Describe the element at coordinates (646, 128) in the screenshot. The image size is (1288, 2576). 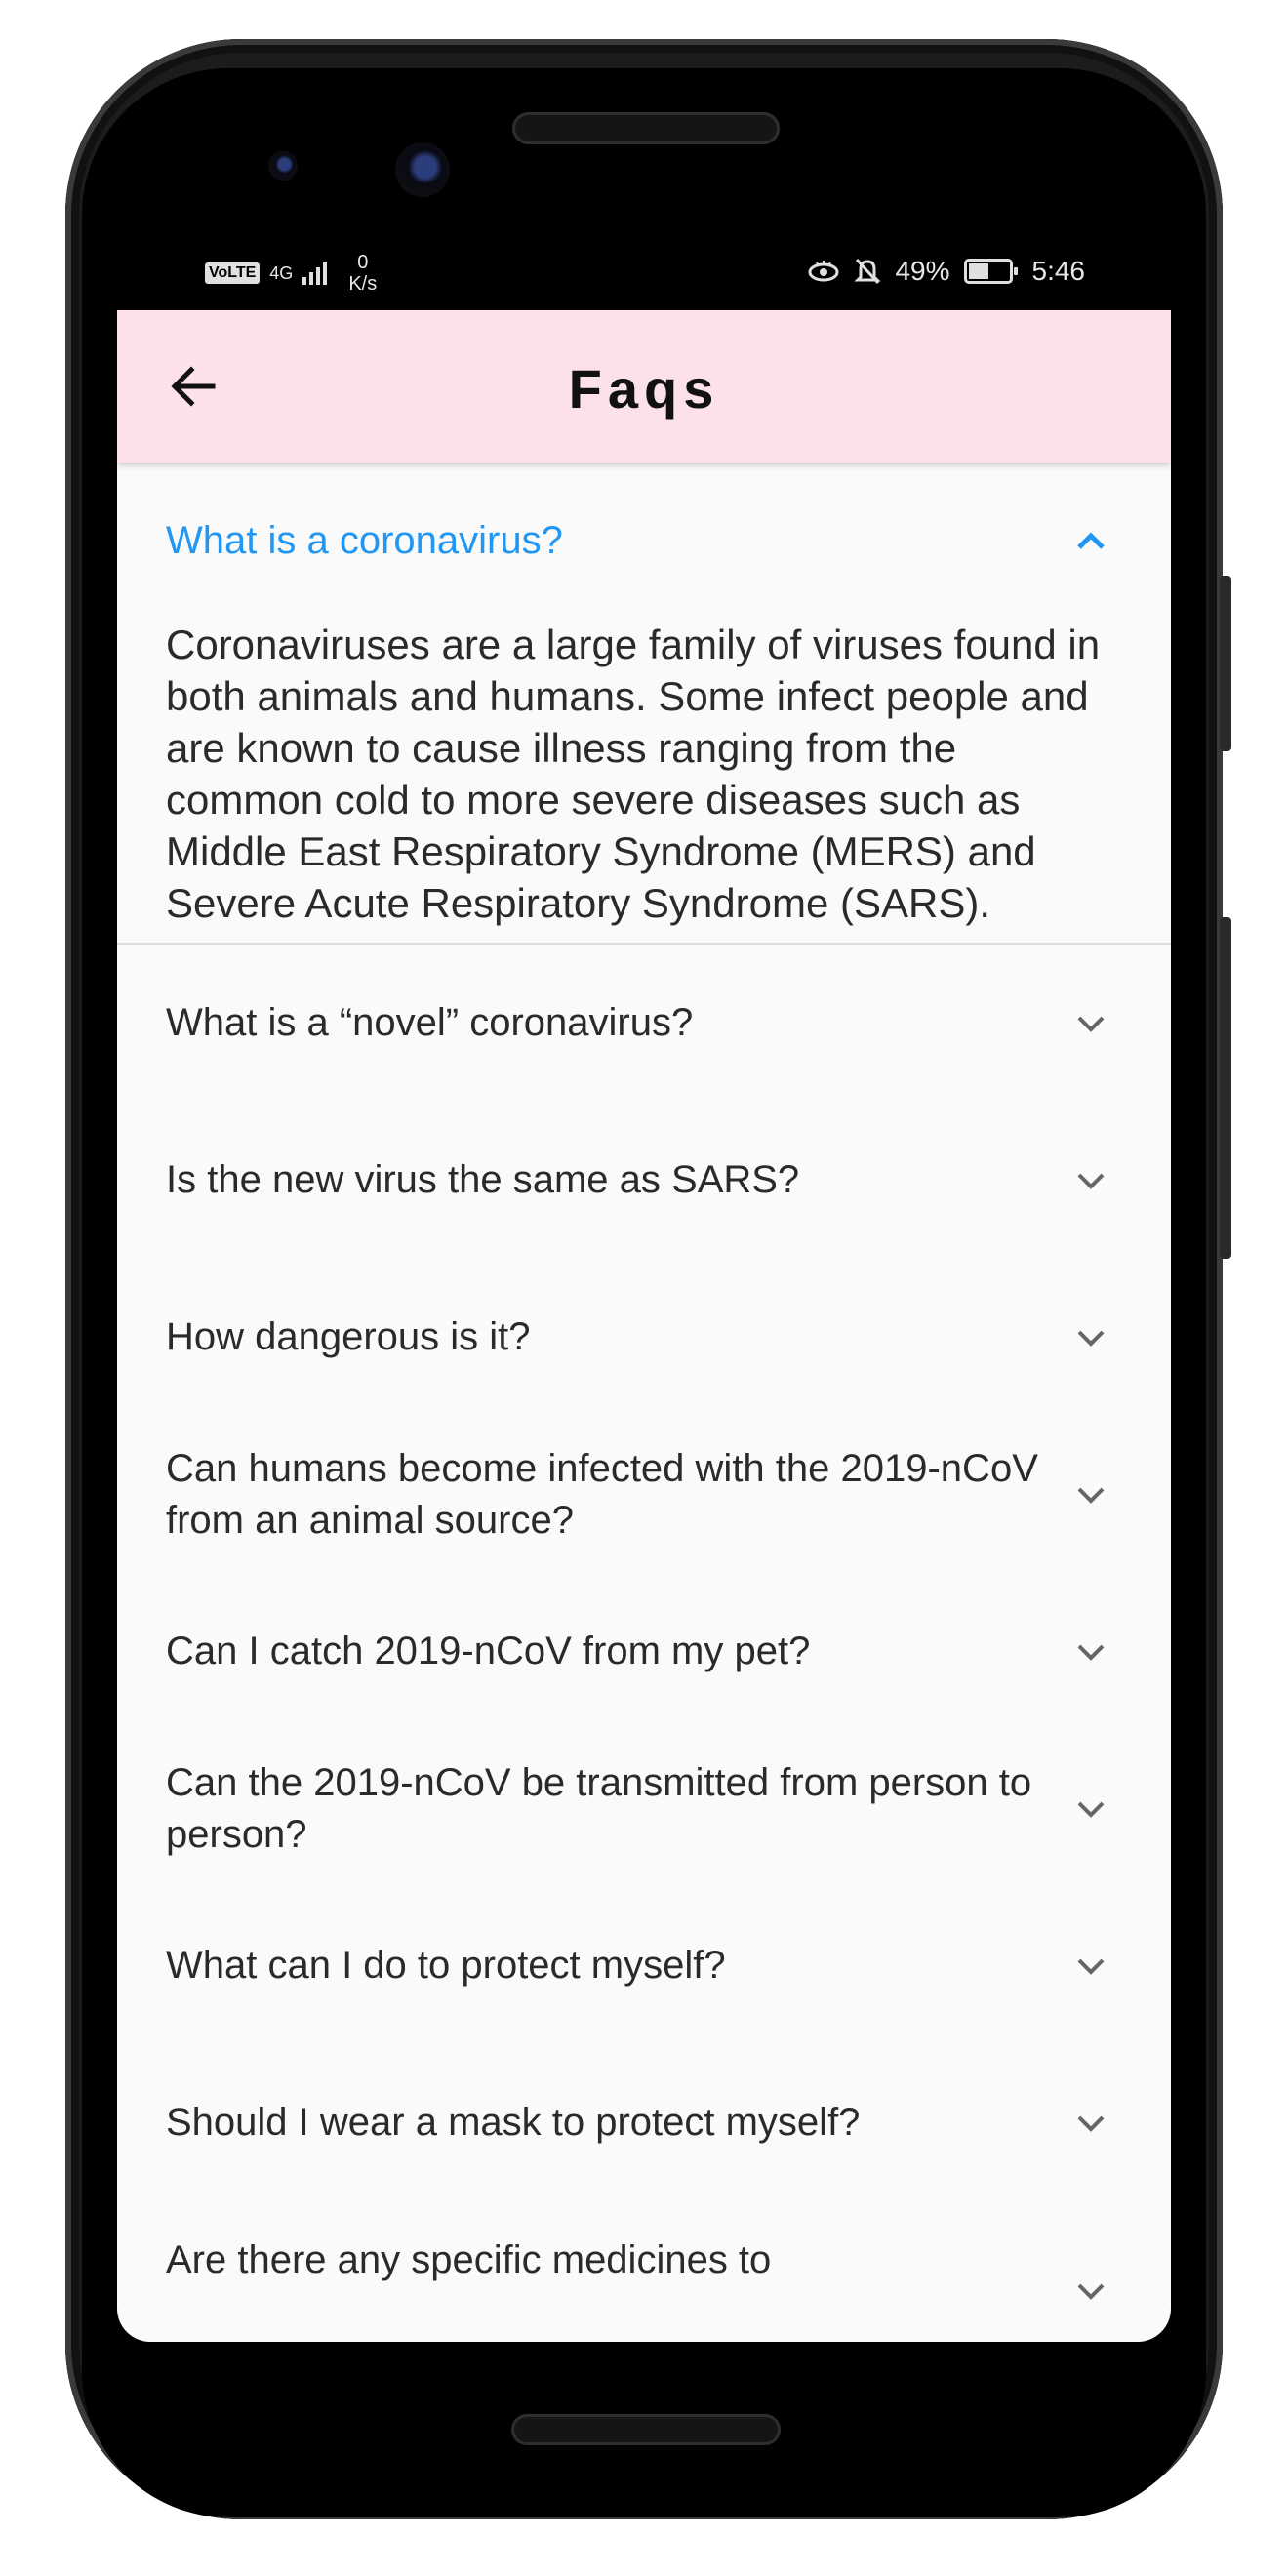
I see `earpiece-speaker` at that location.